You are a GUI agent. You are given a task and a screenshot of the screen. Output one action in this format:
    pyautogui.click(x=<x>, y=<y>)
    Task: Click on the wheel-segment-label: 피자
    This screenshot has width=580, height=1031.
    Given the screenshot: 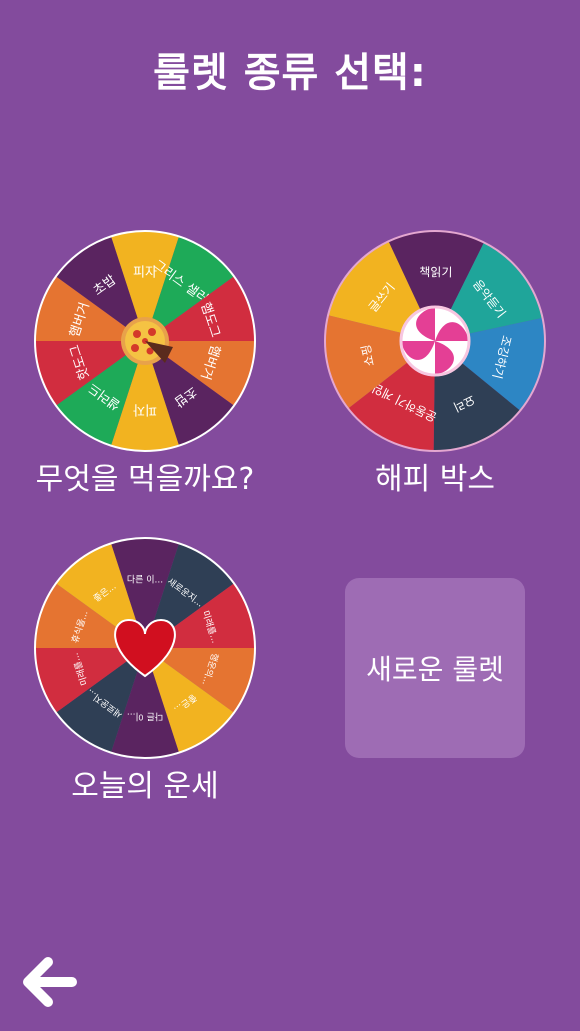 What is the action you would take?
    pyautogui.click(x=145, y=409)
    